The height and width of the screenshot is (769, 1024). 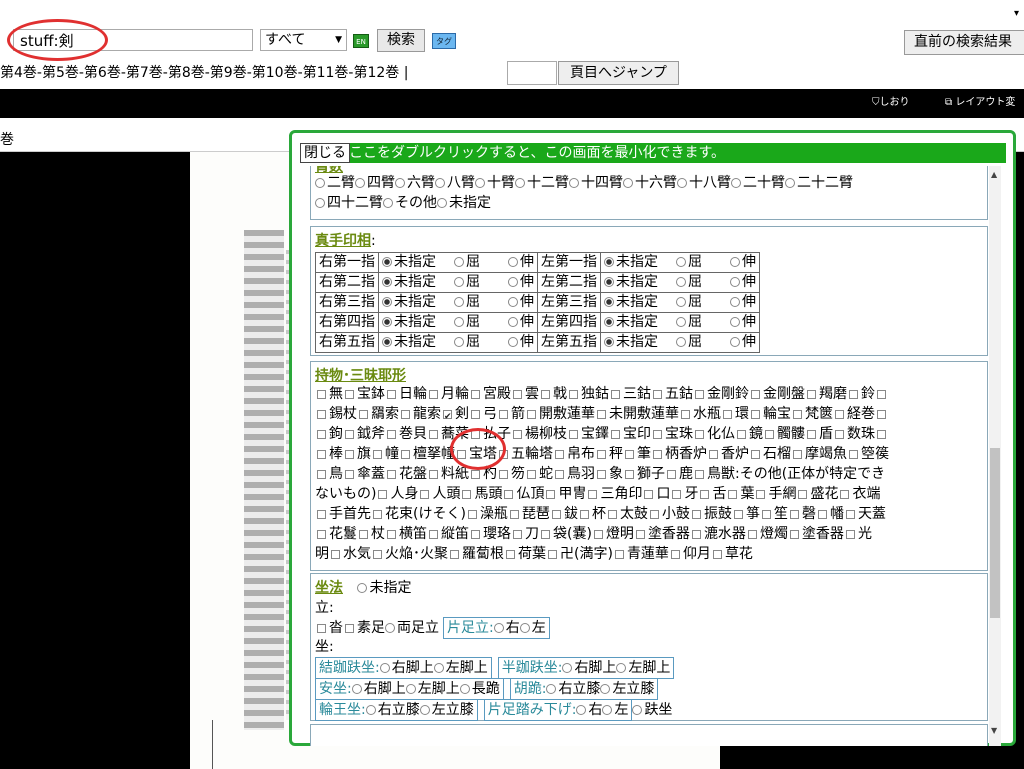 What do you see at coordinates (539, 474) in the screenshot?
I see `checkbox-option: 蛇` at bounding box center [539, 474].